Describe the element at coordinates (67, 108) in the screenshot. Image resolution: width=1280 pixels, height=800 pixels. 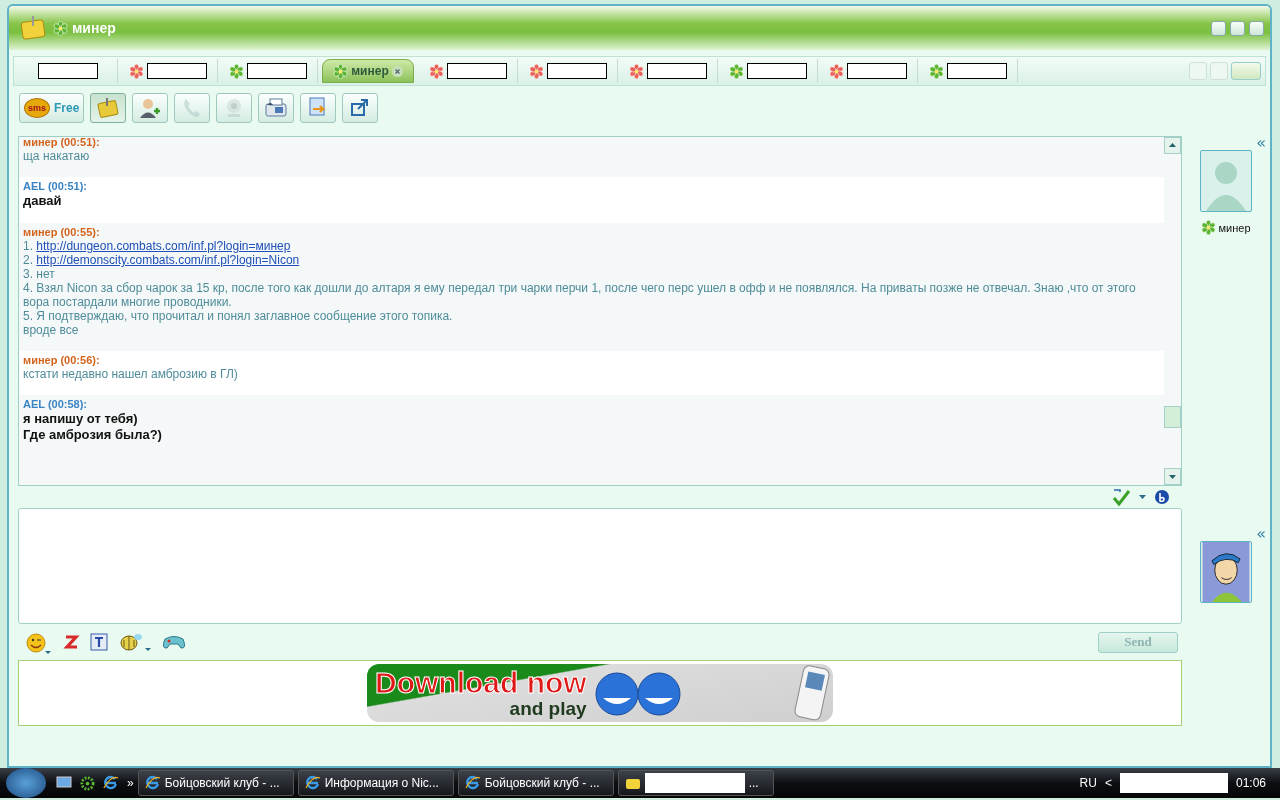
I see `button-label: Free` at that location.